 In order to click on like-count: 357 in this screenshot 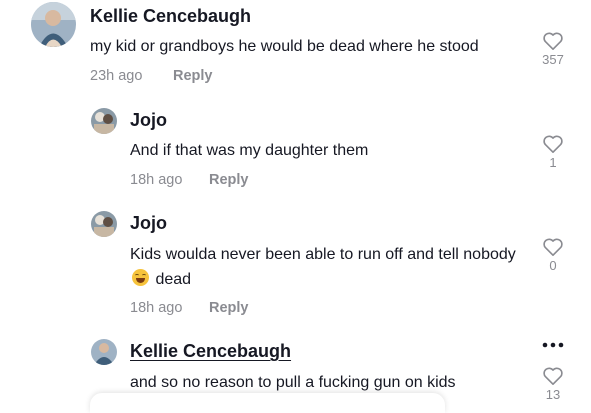, I will do `click(553, 59)`.